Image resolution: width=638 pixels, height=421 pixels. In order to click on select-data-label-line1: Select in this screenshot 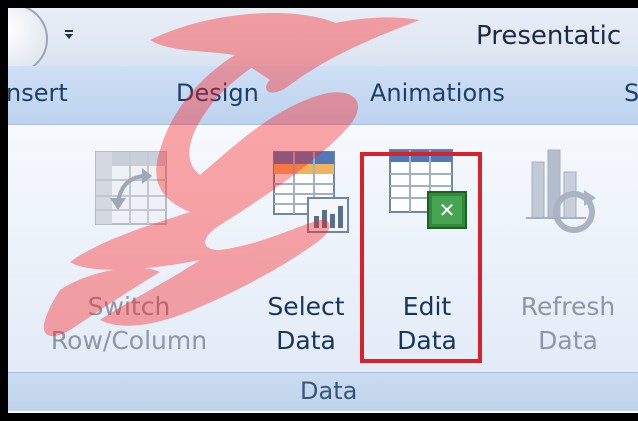, I will do `click(306, 306)`.